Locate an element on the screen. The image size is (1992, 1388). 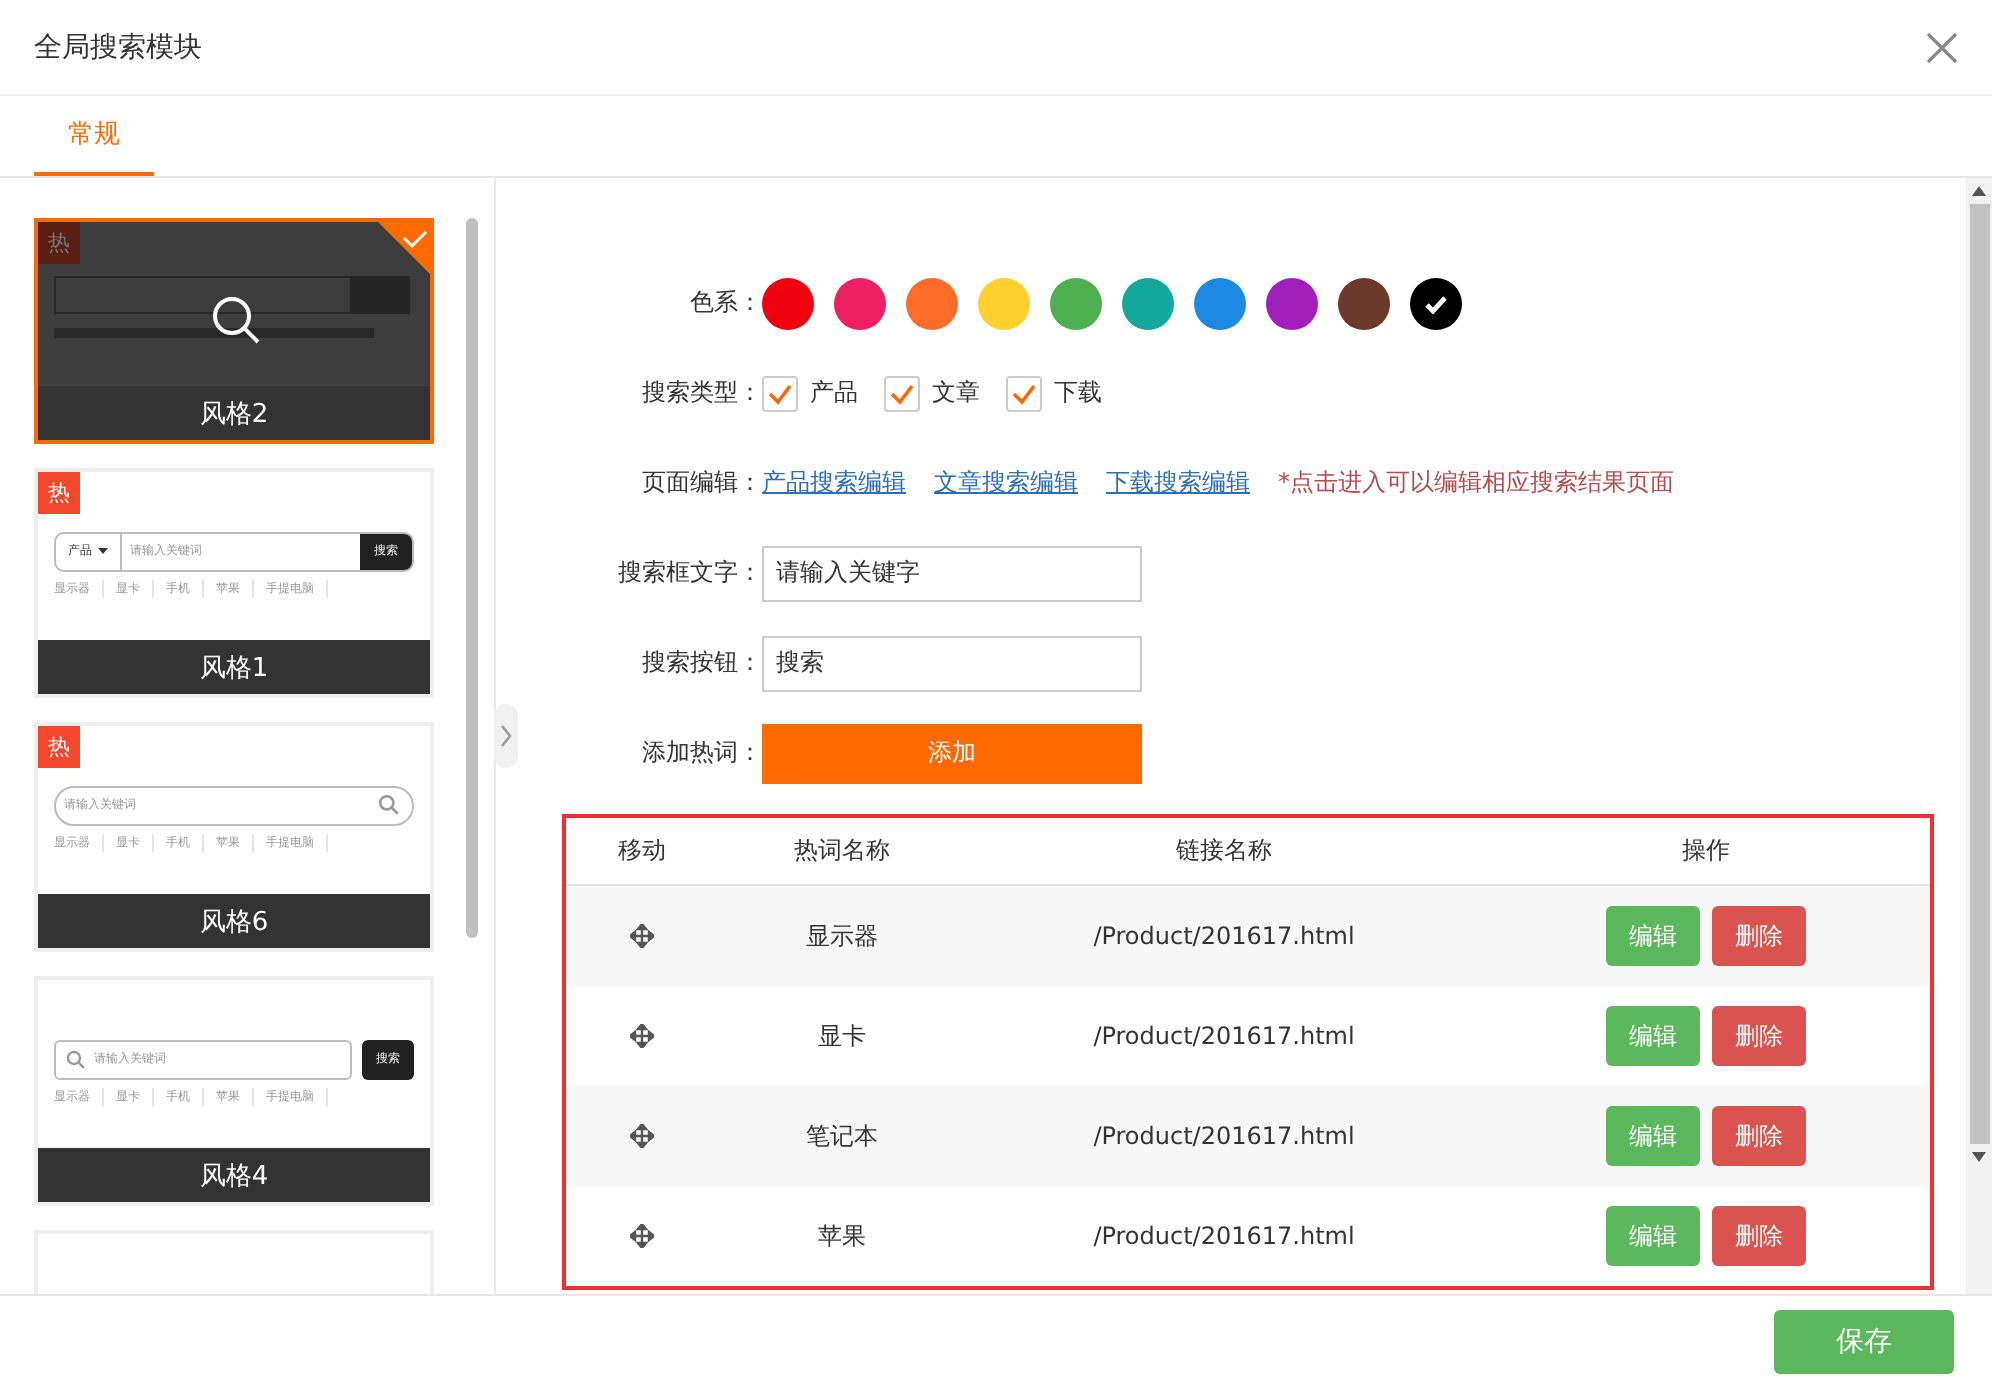
add-button: 添加 is located at coordinates (952, 753).